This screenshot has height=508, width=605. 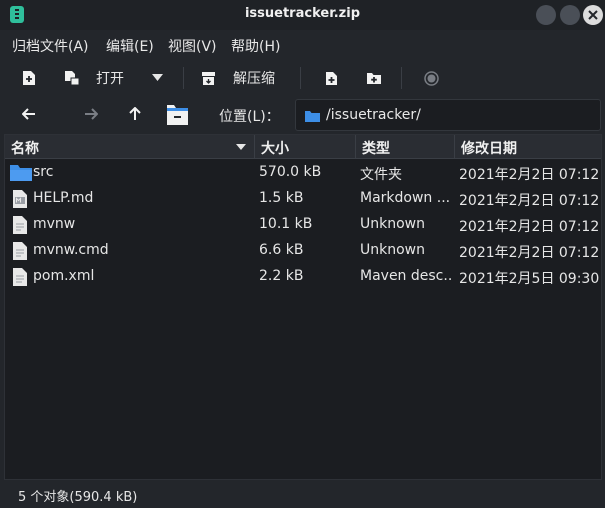 I want to click on menu-help: 帮助(H), so click(x=255, y=46).